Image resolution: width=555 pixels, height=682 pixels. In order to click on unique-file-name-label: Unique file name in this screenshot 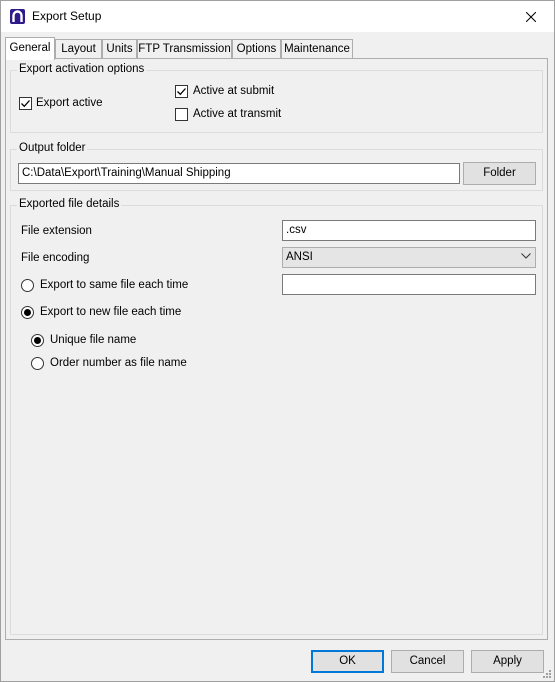, I will do `click(93, 340)`.